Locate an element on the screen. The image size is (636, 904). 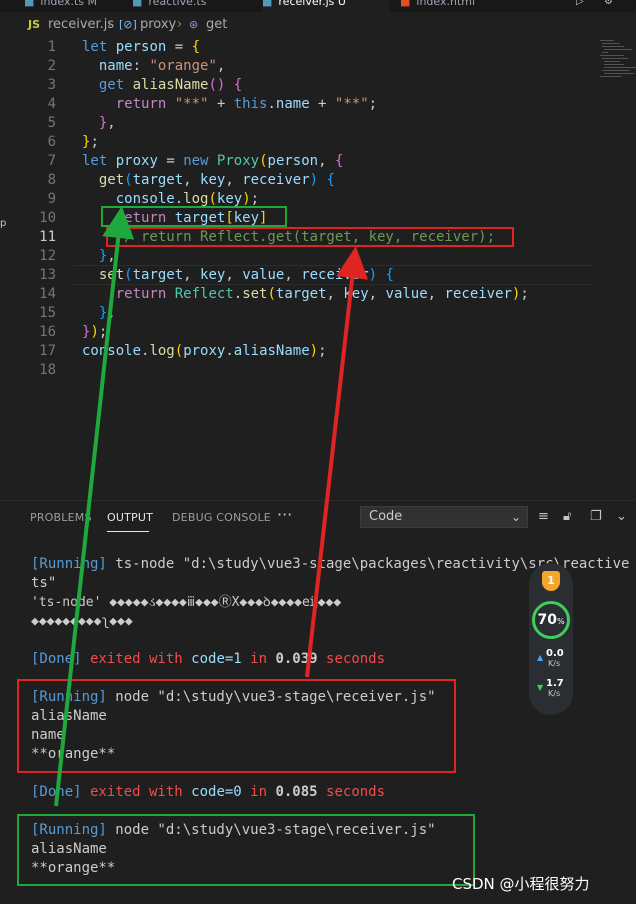
system-monitor-widget: 1 70% ▲ 0.0 K/s ▼ 1.7 K/s is located at coordinates (551, 639).